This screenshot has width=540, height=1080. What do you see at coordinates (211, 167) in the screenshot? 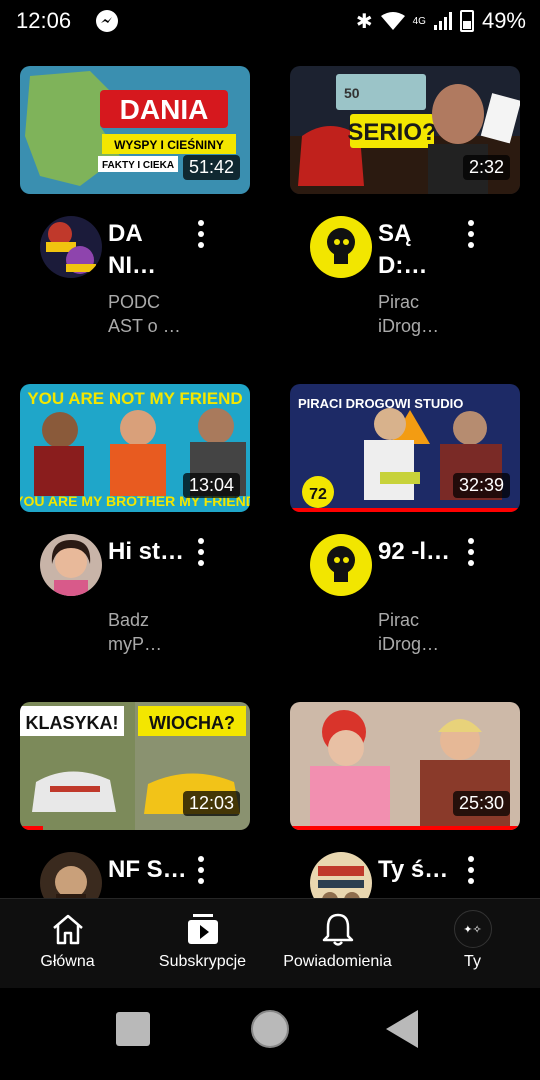
I see `video-duration: 51:42` at bounding box center [211, 167].